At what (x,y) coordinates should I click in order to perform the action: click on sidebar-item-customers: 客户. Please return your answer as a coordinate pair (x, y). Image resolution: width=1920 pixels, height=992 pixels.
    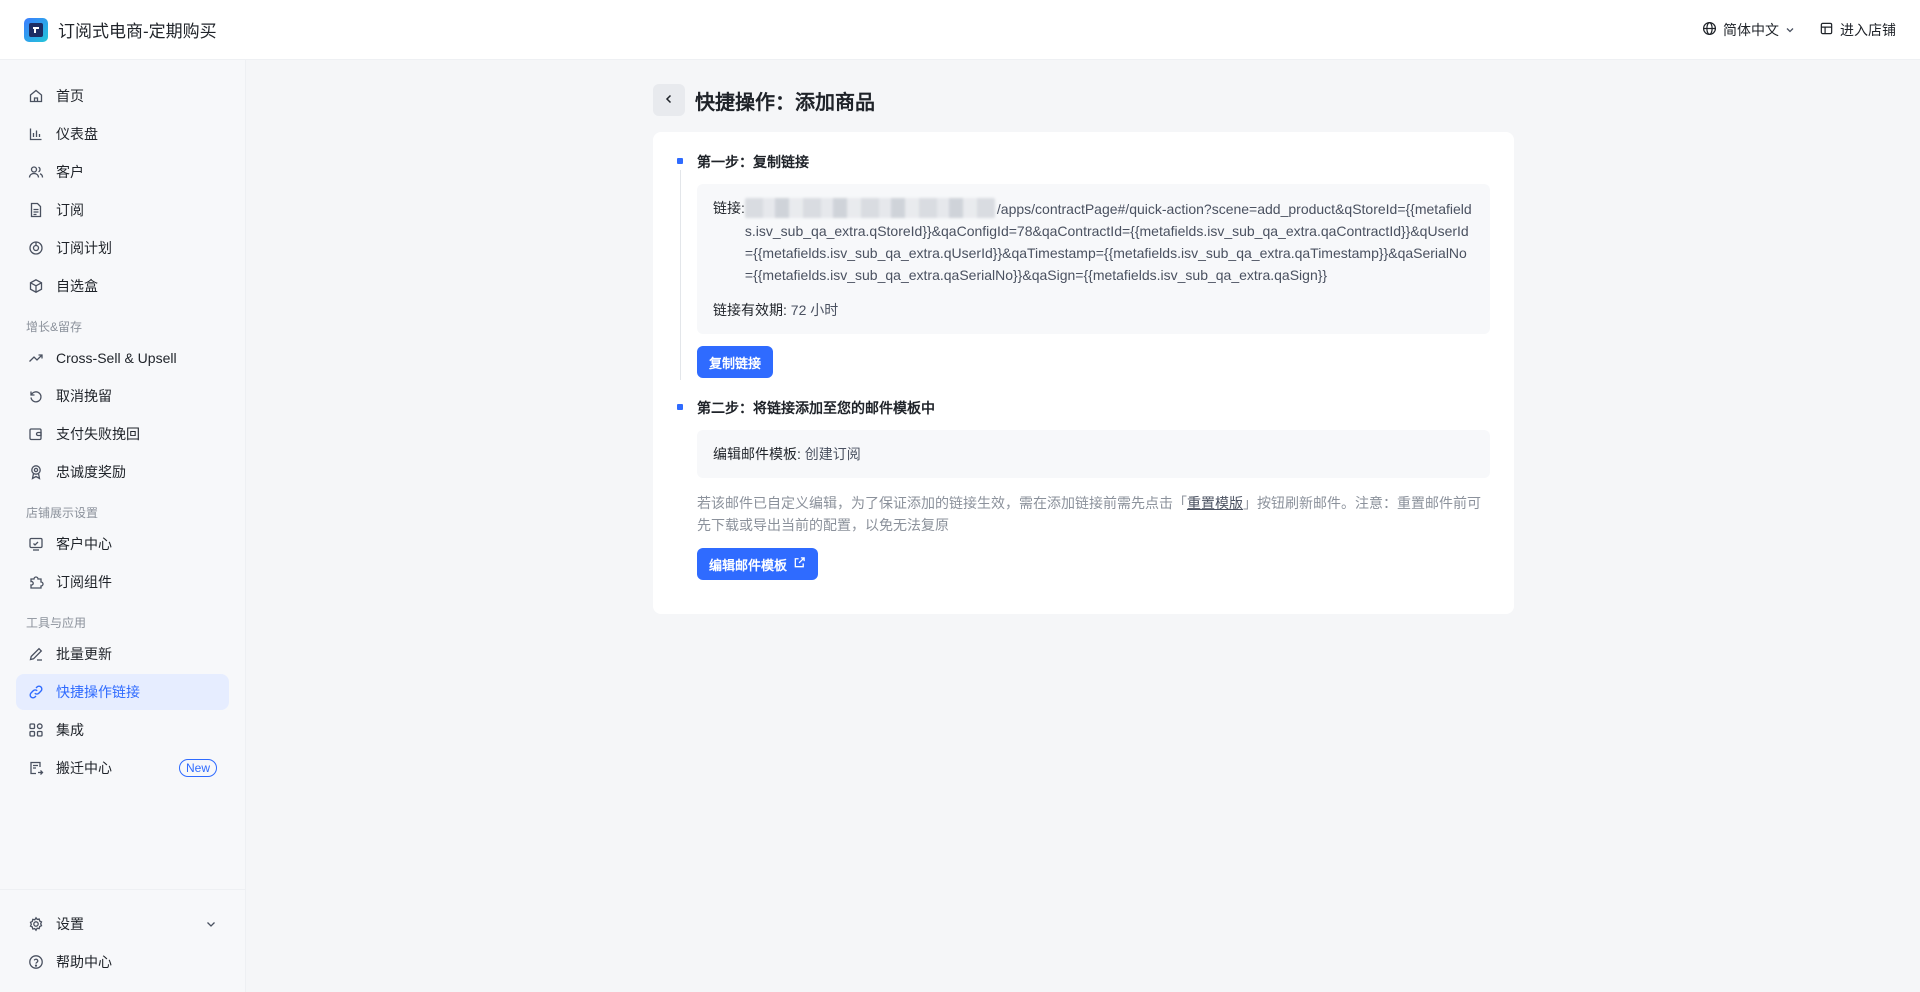
    Looking at the image, I should click on (122, 172).